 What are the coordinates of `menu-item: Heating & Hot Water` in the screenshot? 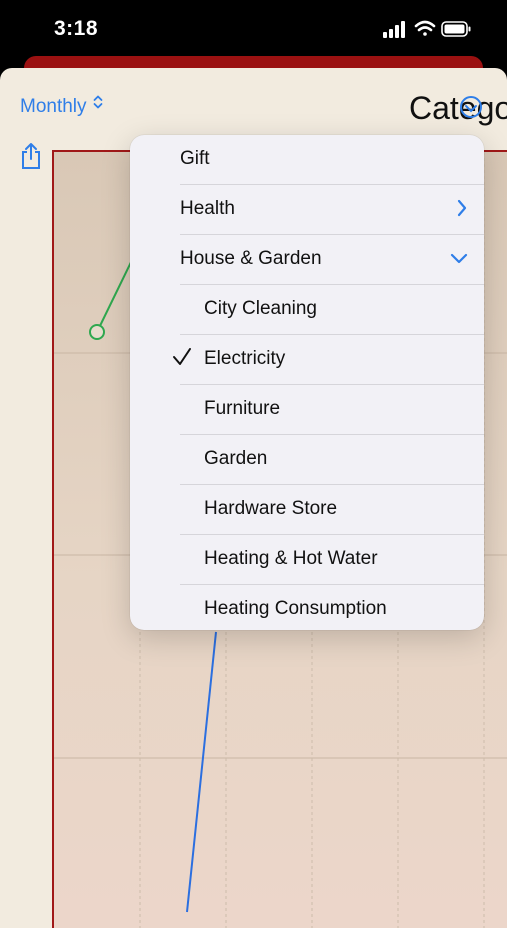 It's located at (307, 560).